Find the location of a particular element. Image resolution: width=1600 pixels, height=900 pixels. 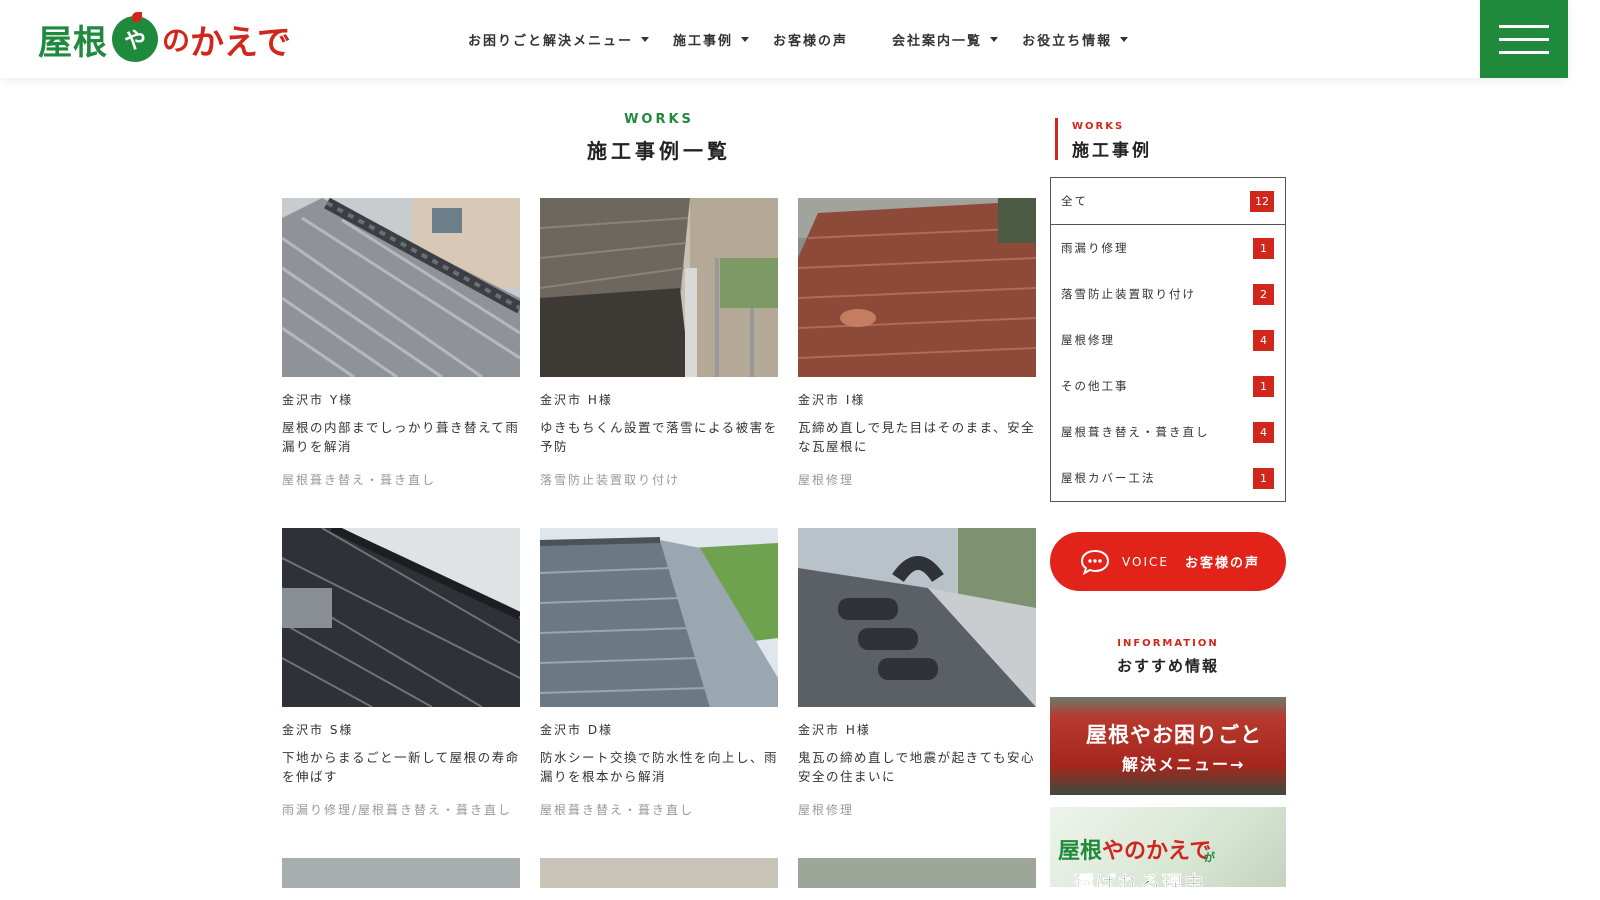

sidebar-heading: WORKS 施工事例 is located at coordinates (1170, 139).